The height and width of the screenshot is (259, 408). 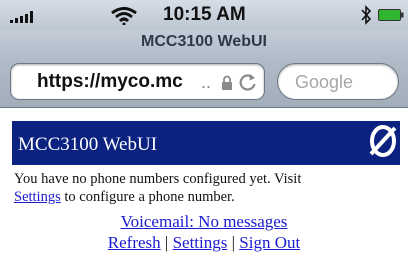 I want to click on bluetooth-icon, so click(x=366, y=15).